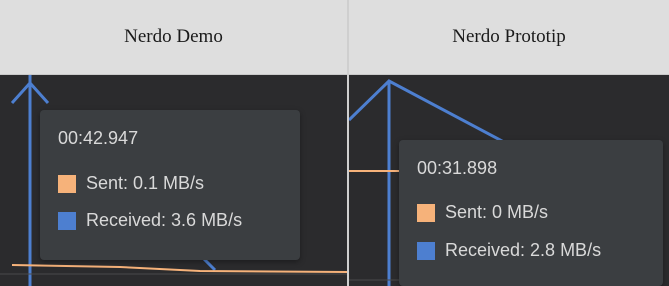 The image size is (669, 286). I want to click on legend-sent: Sent: 0 MB/s, so click(482, 212).